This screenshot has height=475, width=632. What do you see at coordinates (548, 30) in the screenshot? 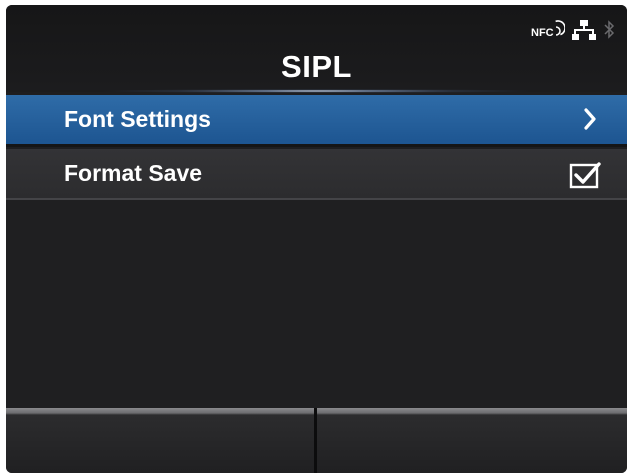
I see `nfc-icon: NFC` at bounding box center [548, 30].